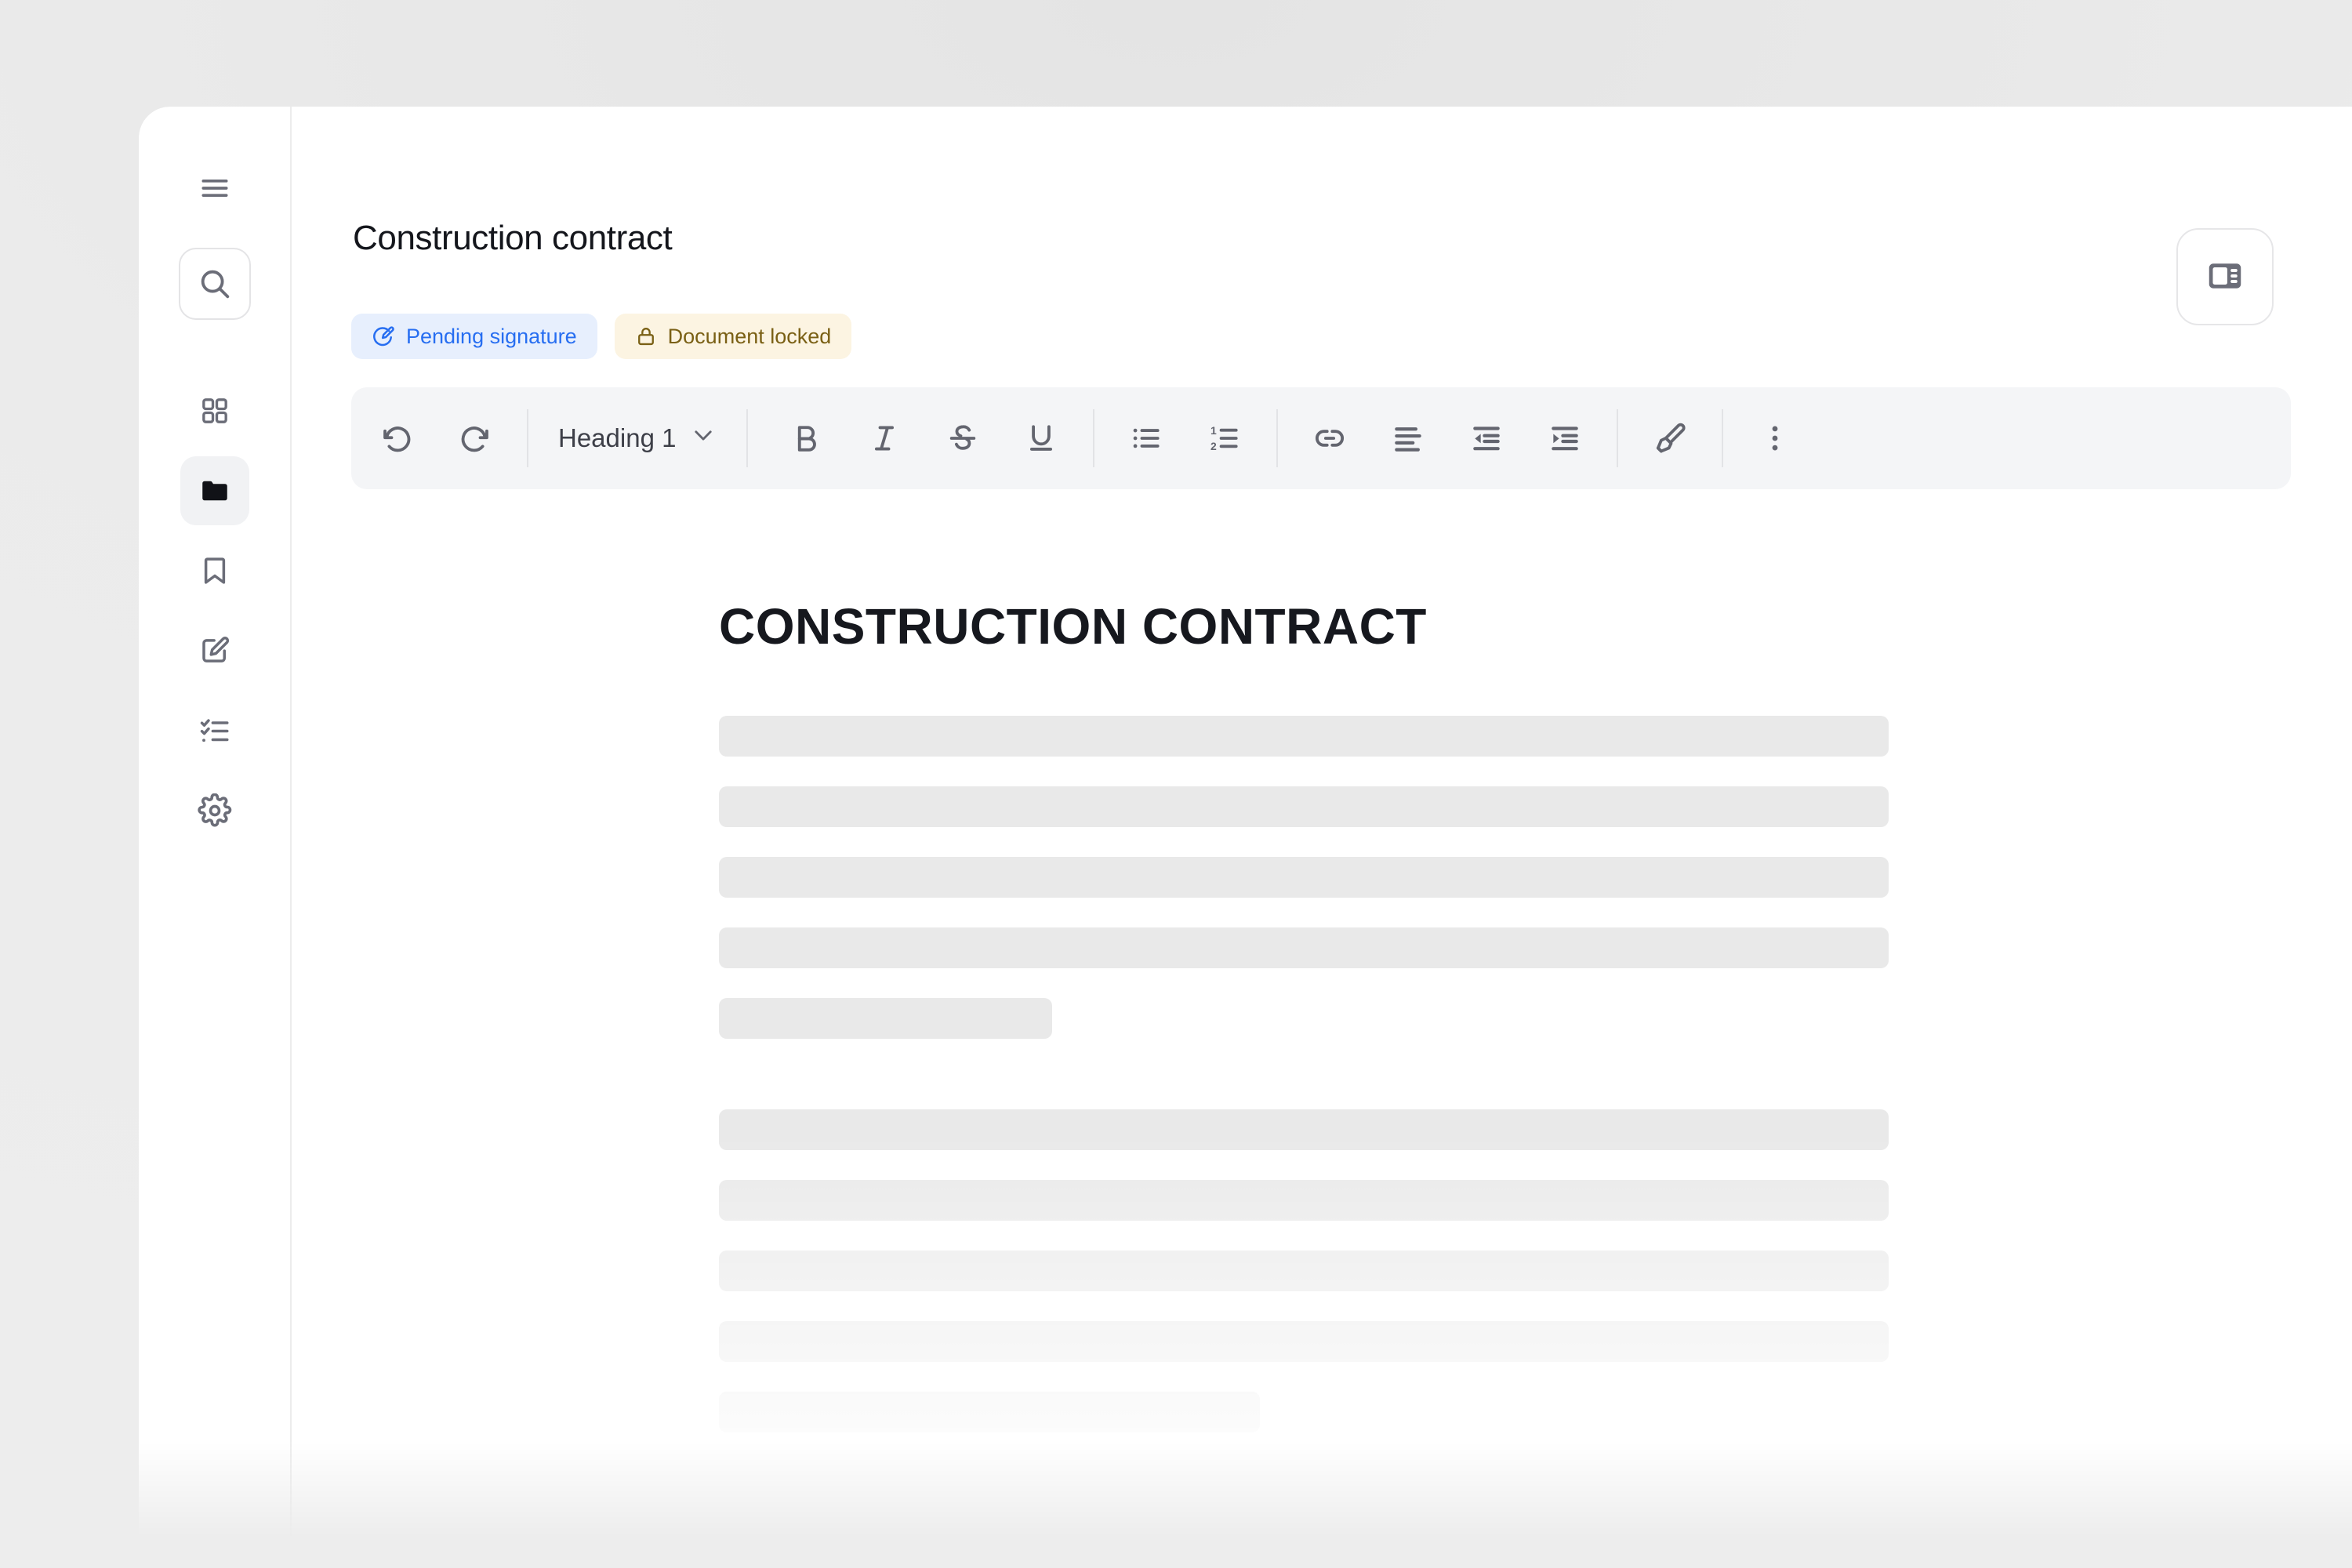 Image resolution: width=2352 pixels, height=1568 pixels. I want to click on underline-button, so click(1041, 438).